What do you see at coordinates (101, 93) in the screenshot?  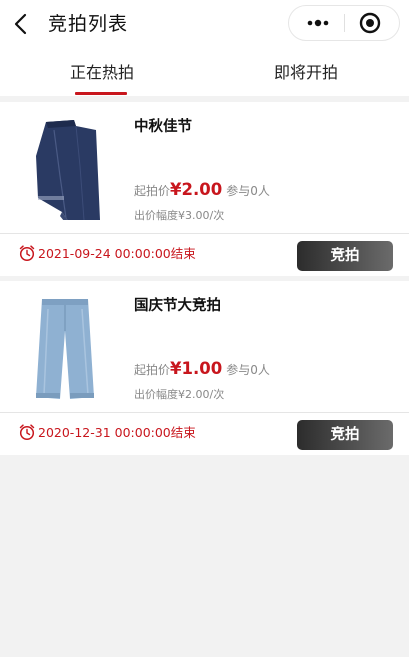 I see `active-tab-indicator` at bounding box center [101, 93].